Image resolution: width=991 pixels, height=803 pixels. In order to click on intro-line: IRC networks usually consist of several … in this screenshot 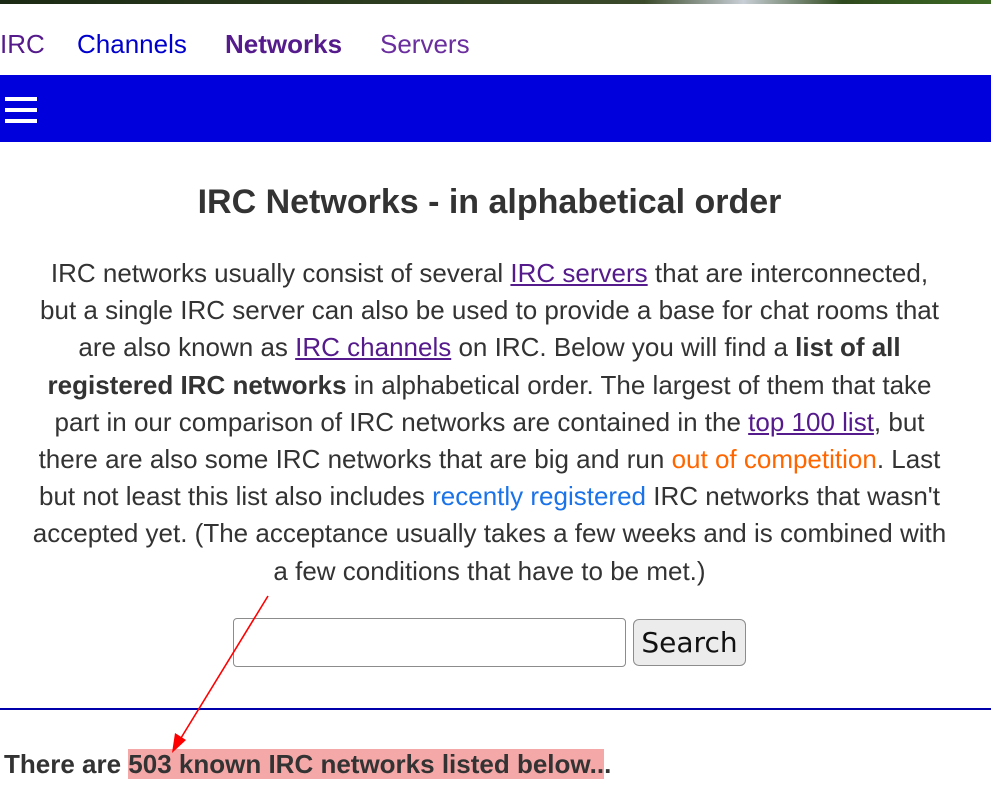, I will do `click(489, 273)`.